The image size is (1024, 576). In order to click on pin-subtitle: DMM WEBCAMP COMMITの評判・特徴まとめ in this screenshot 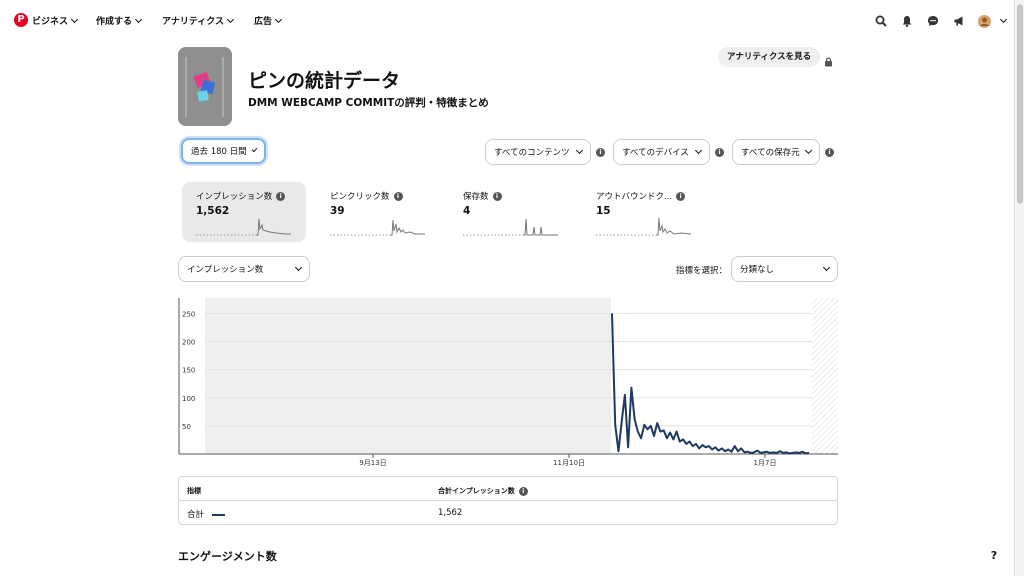, I will do `click(368, 103)`.